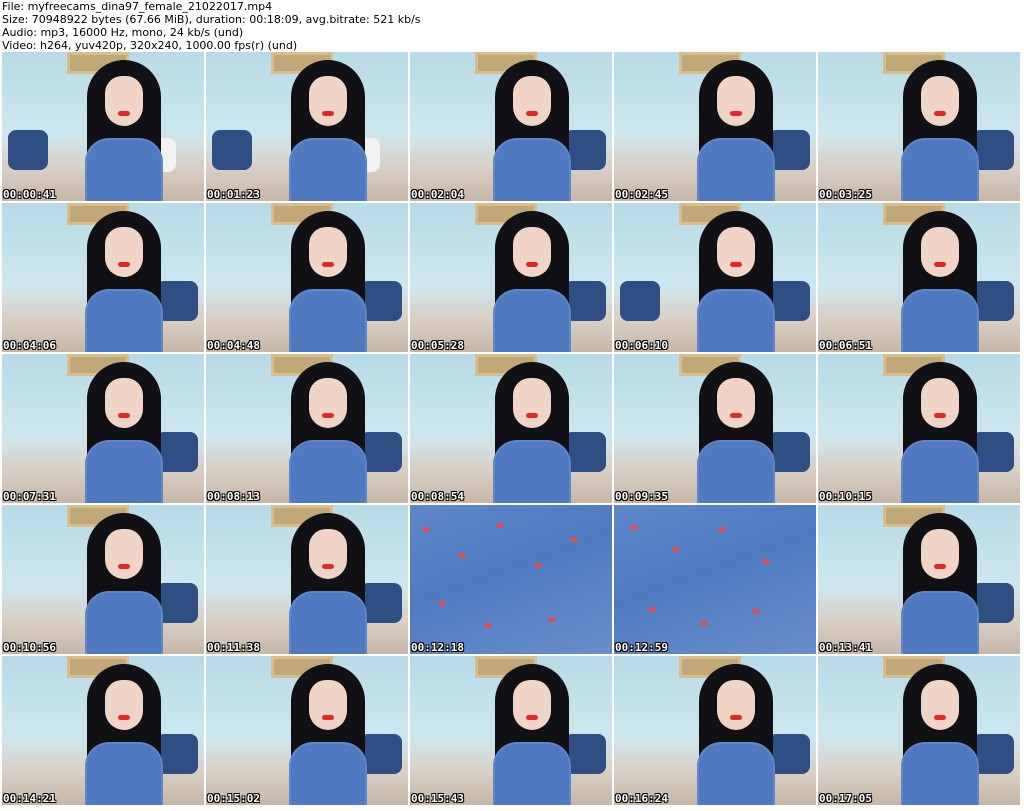  Describe the element at coordinates (641, 194) in the screenshot. I see `thumbnail-timestamp: 00:02:45` at that location.